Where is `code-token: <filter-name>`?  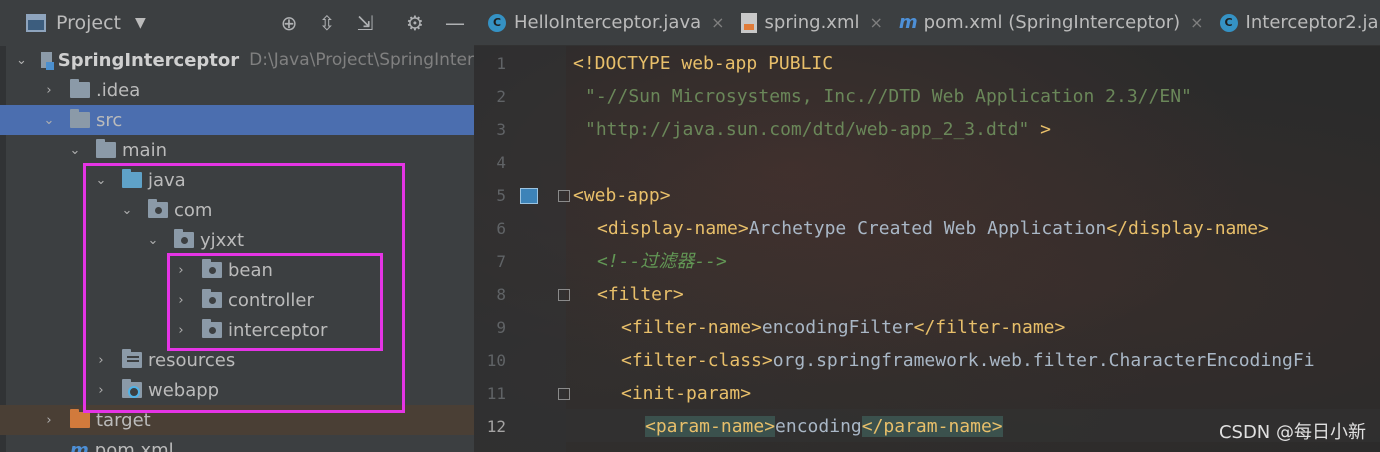
code-token: <filter-name> is located at coordinates (691, 327).